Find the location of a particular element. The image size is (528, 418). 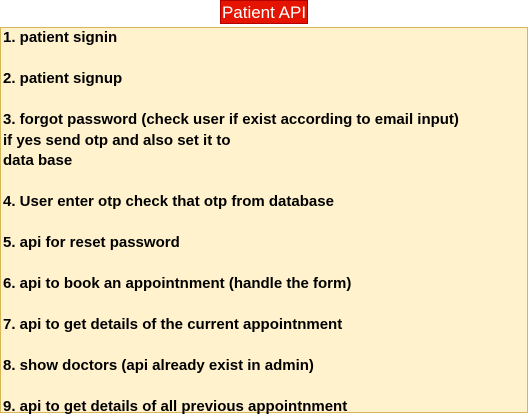

api-list-line: 1. patient signin is located at coordinates (60, 37).